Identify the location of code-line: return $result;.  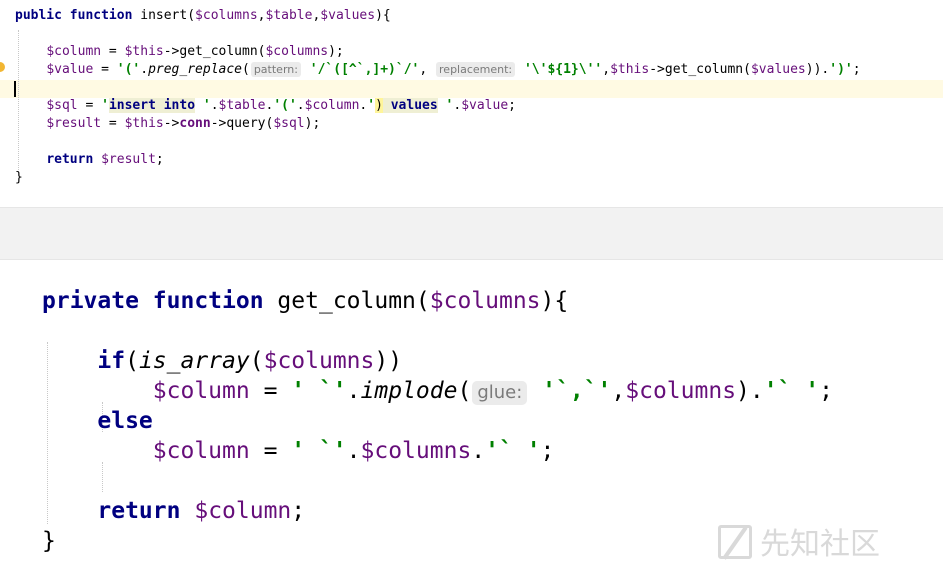
(89, 160).